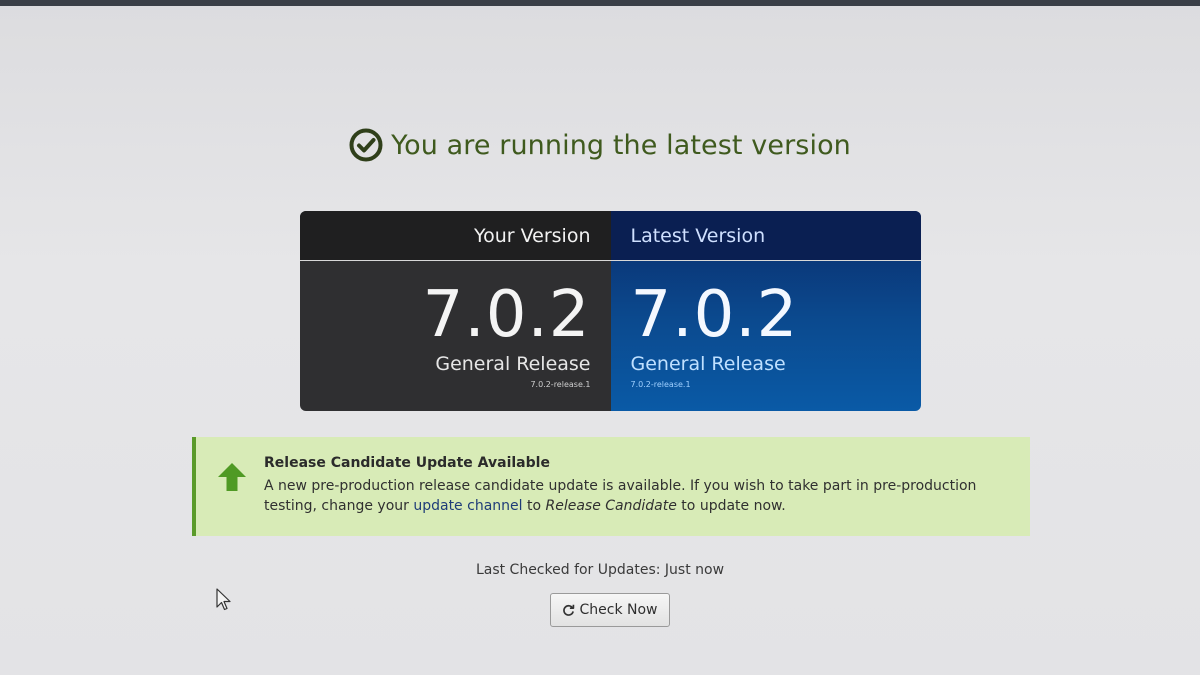  What do you see at coordinates (232, 477) in the screenshot?
I see `arrow-up-icon` at bounding box center [232, 477].